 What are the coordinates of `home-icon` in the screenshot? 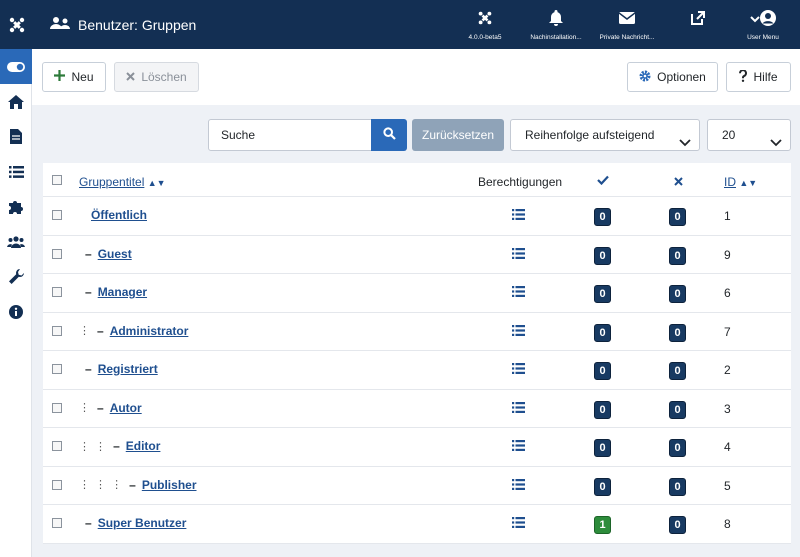 It's located at (16, 101).